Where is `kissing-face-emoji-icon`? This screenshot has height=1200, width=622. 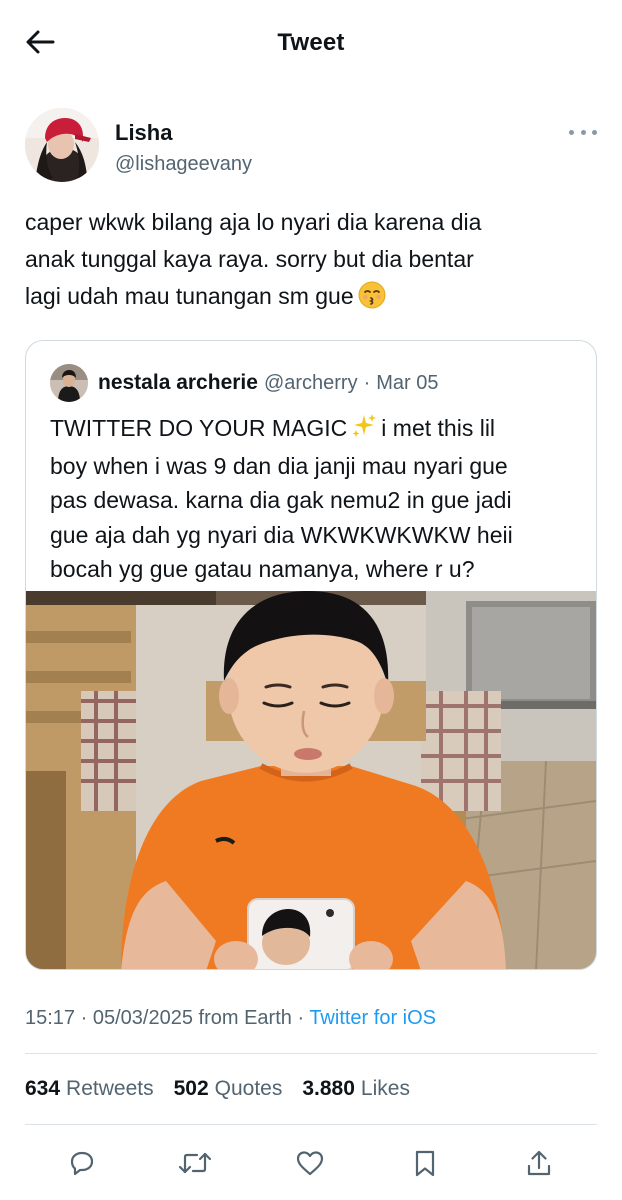
kissing-face-emoji-icon is located at coordinates (372, 300).